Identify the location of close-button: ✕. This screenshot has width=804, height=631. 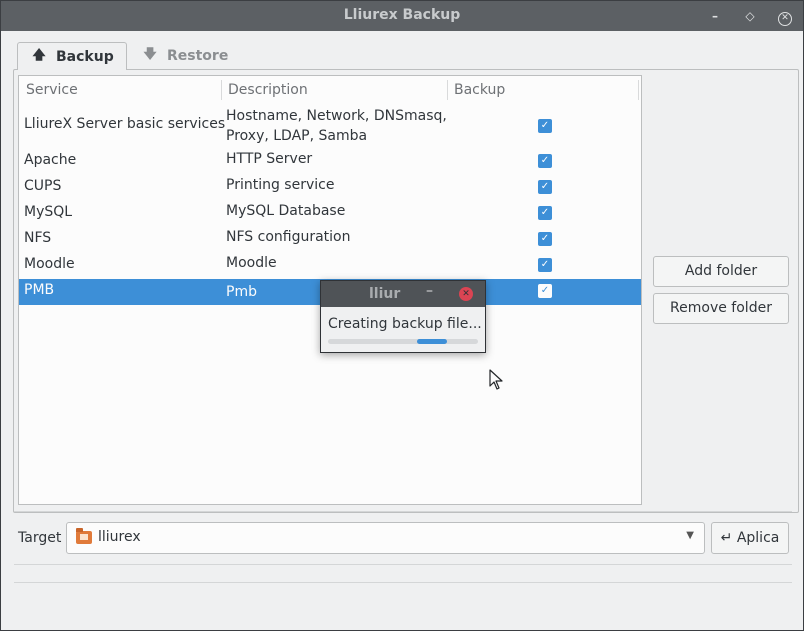
(785, 17).